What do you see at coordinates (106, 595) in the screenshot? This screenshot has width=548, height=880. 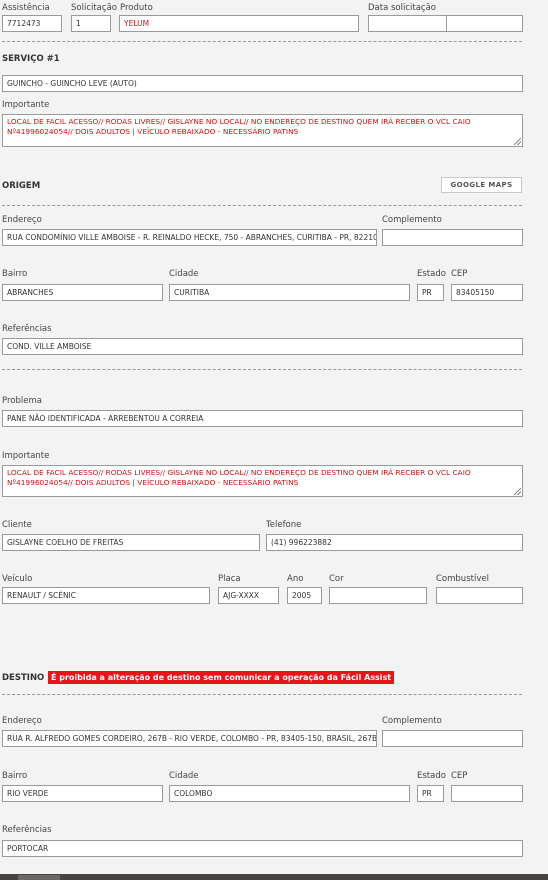 I see `veiculo-field: RENAULT / SCÉNIC` at bounding box center [106, 595].